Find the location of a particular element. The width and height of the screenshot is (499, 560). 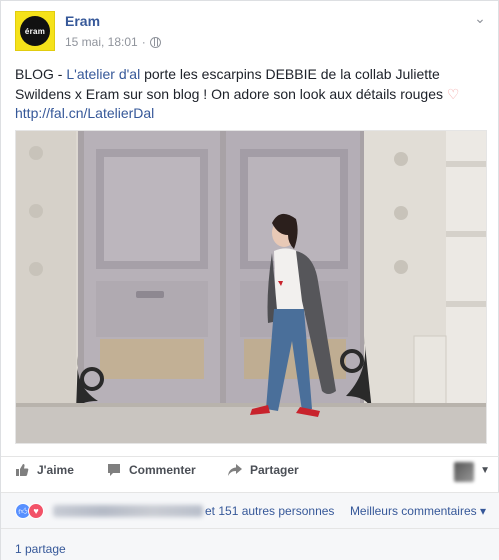

shares-row: 1 partage is located at coordinates (250, 544).